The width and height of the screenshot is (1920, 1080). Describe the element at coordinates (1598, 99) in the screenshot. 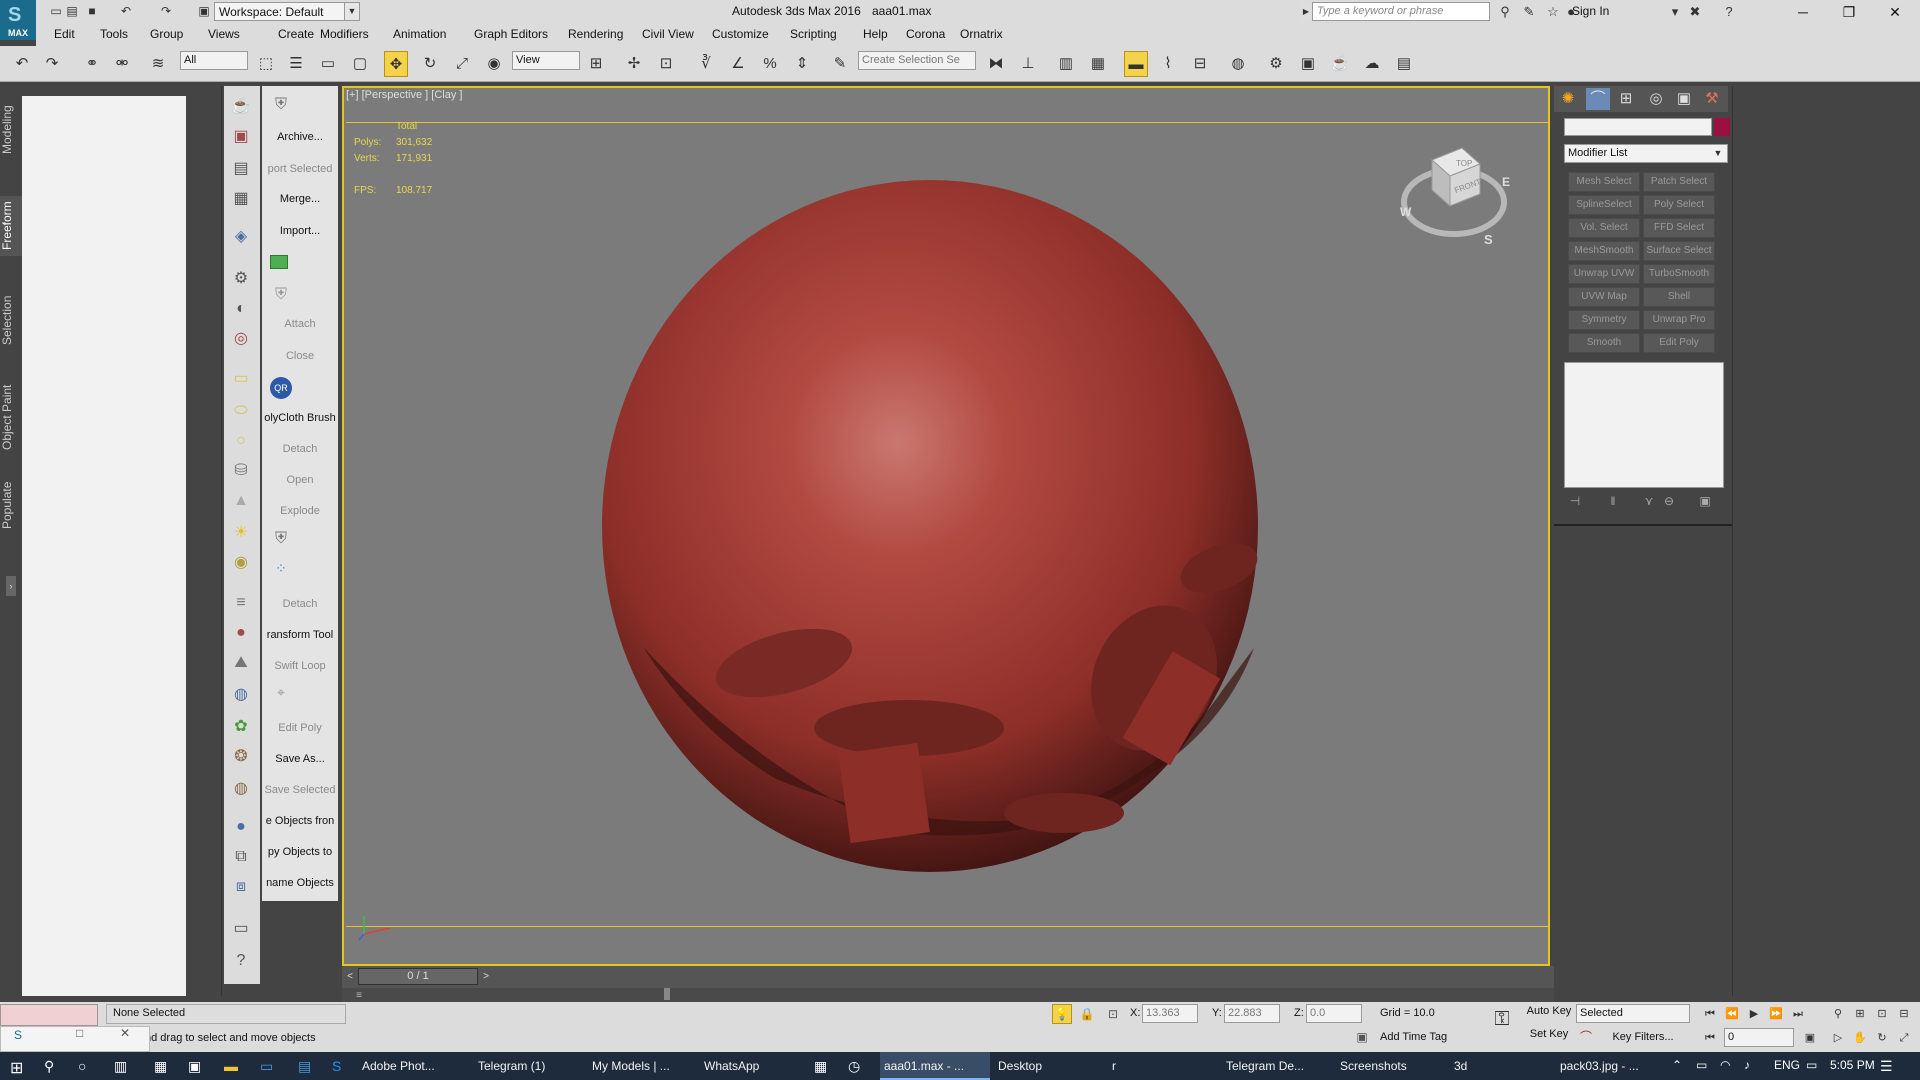

I see `modify-tab-icon: ⌒` at that location.